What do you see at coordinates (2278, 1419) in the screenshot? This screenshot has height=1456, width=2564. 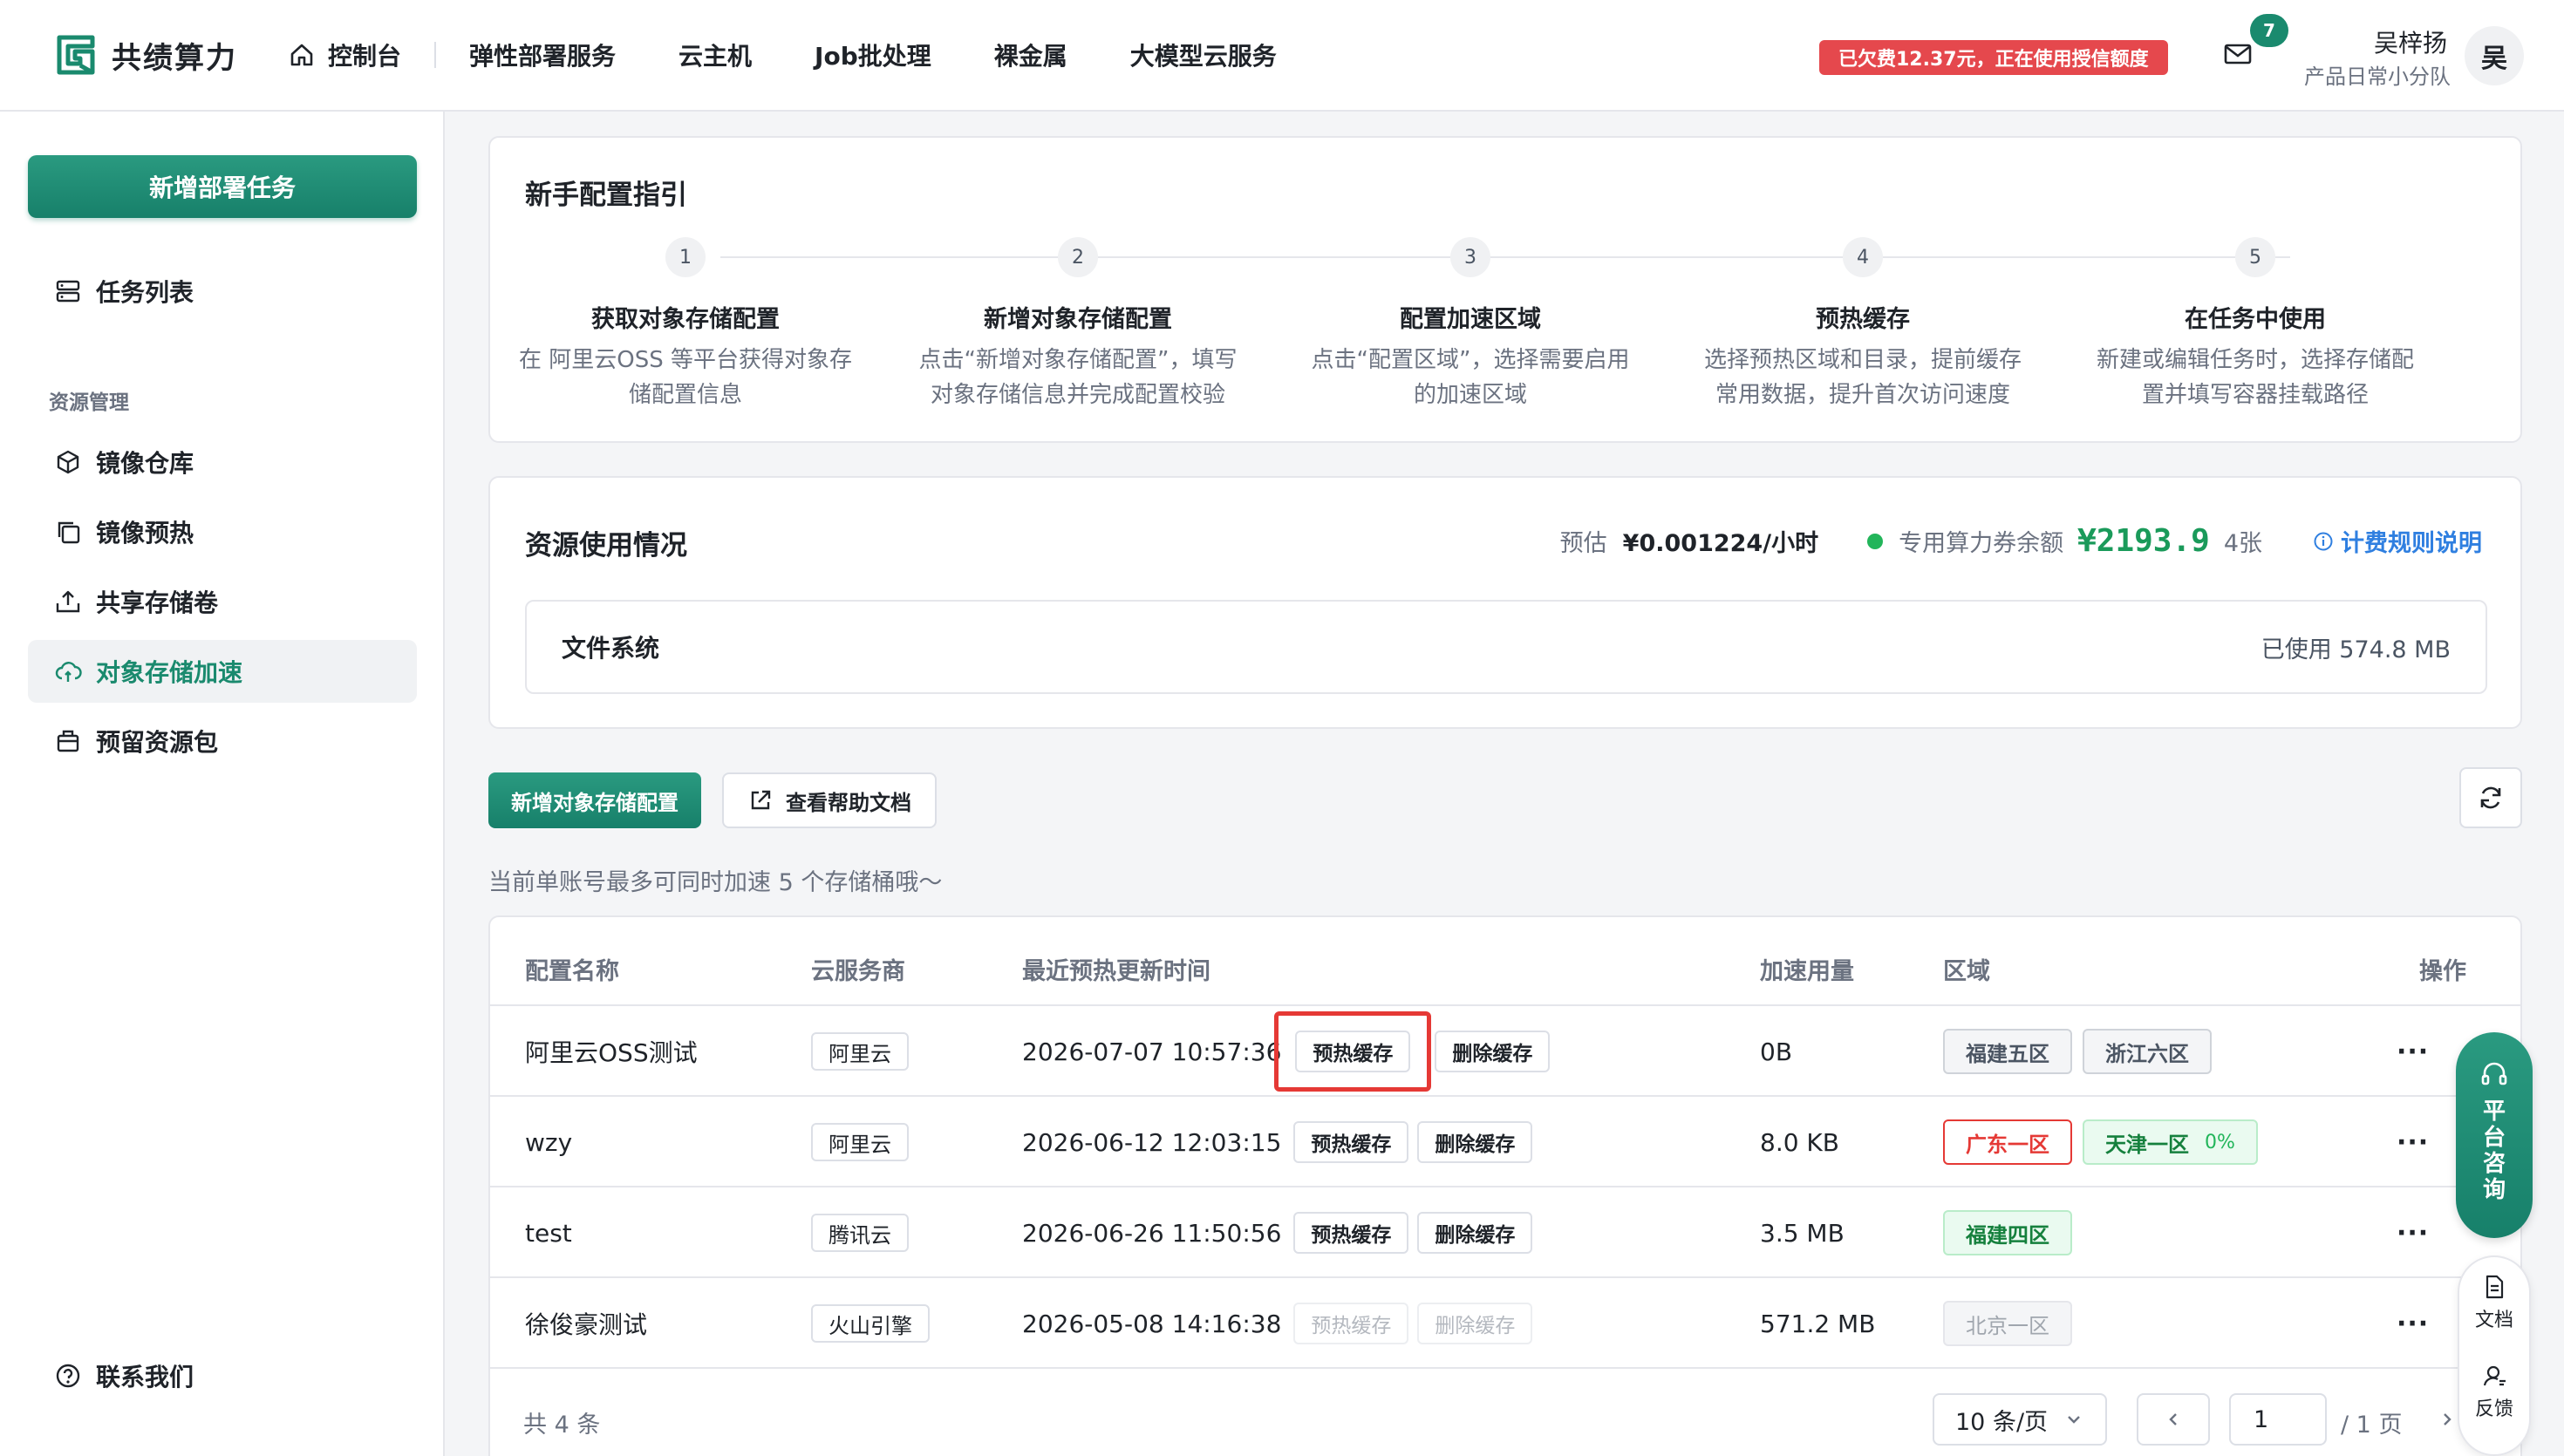 I see `page-number-input: 1` at bounding box center [2278, 1419].